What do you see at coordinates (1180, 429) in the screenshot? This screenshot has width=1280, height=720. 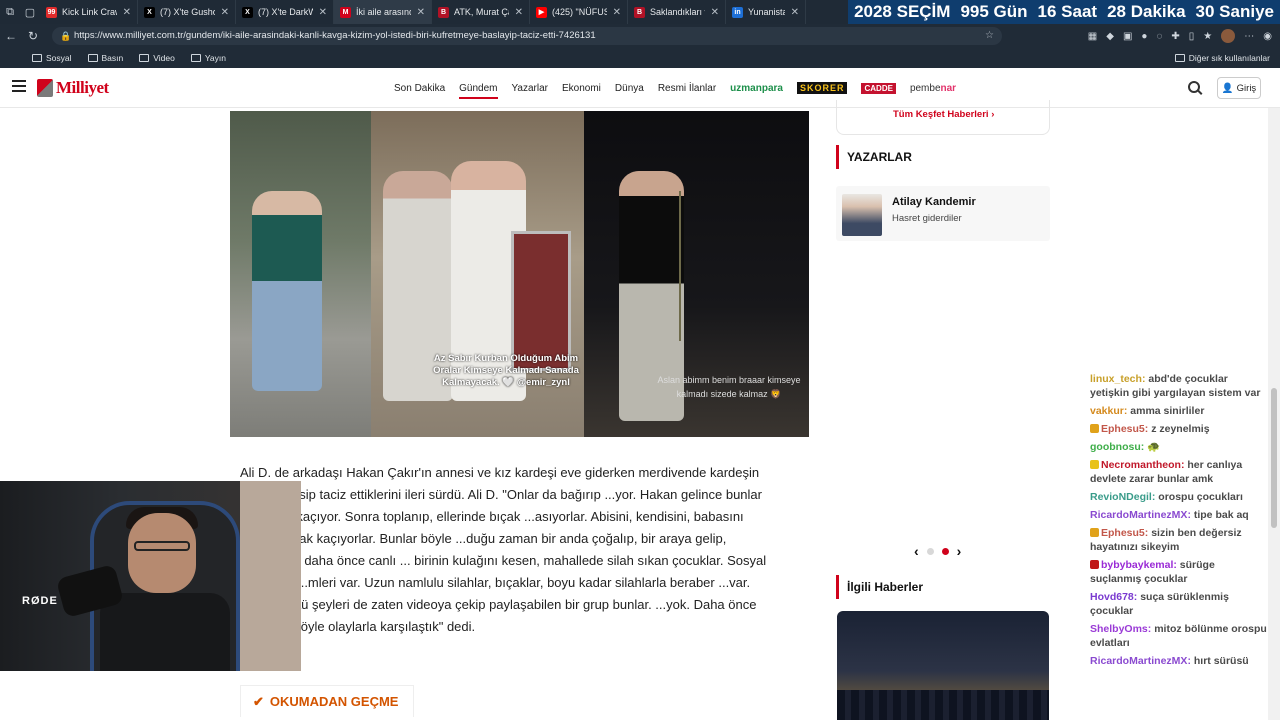 I see `chat-text: z zeynelmiş` at bounding box center [1180, 429].